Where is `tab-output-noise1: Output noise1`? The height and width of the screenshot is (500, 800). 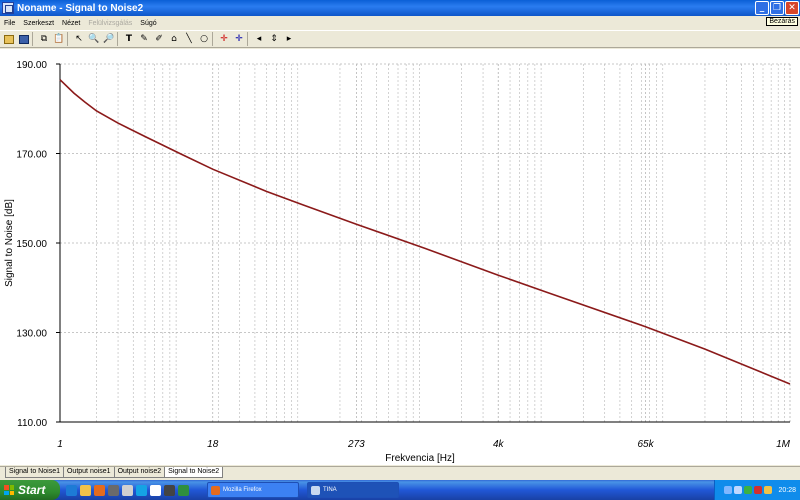 tab-output-noise1: Output noise1 is located at coordinates (88, 472).